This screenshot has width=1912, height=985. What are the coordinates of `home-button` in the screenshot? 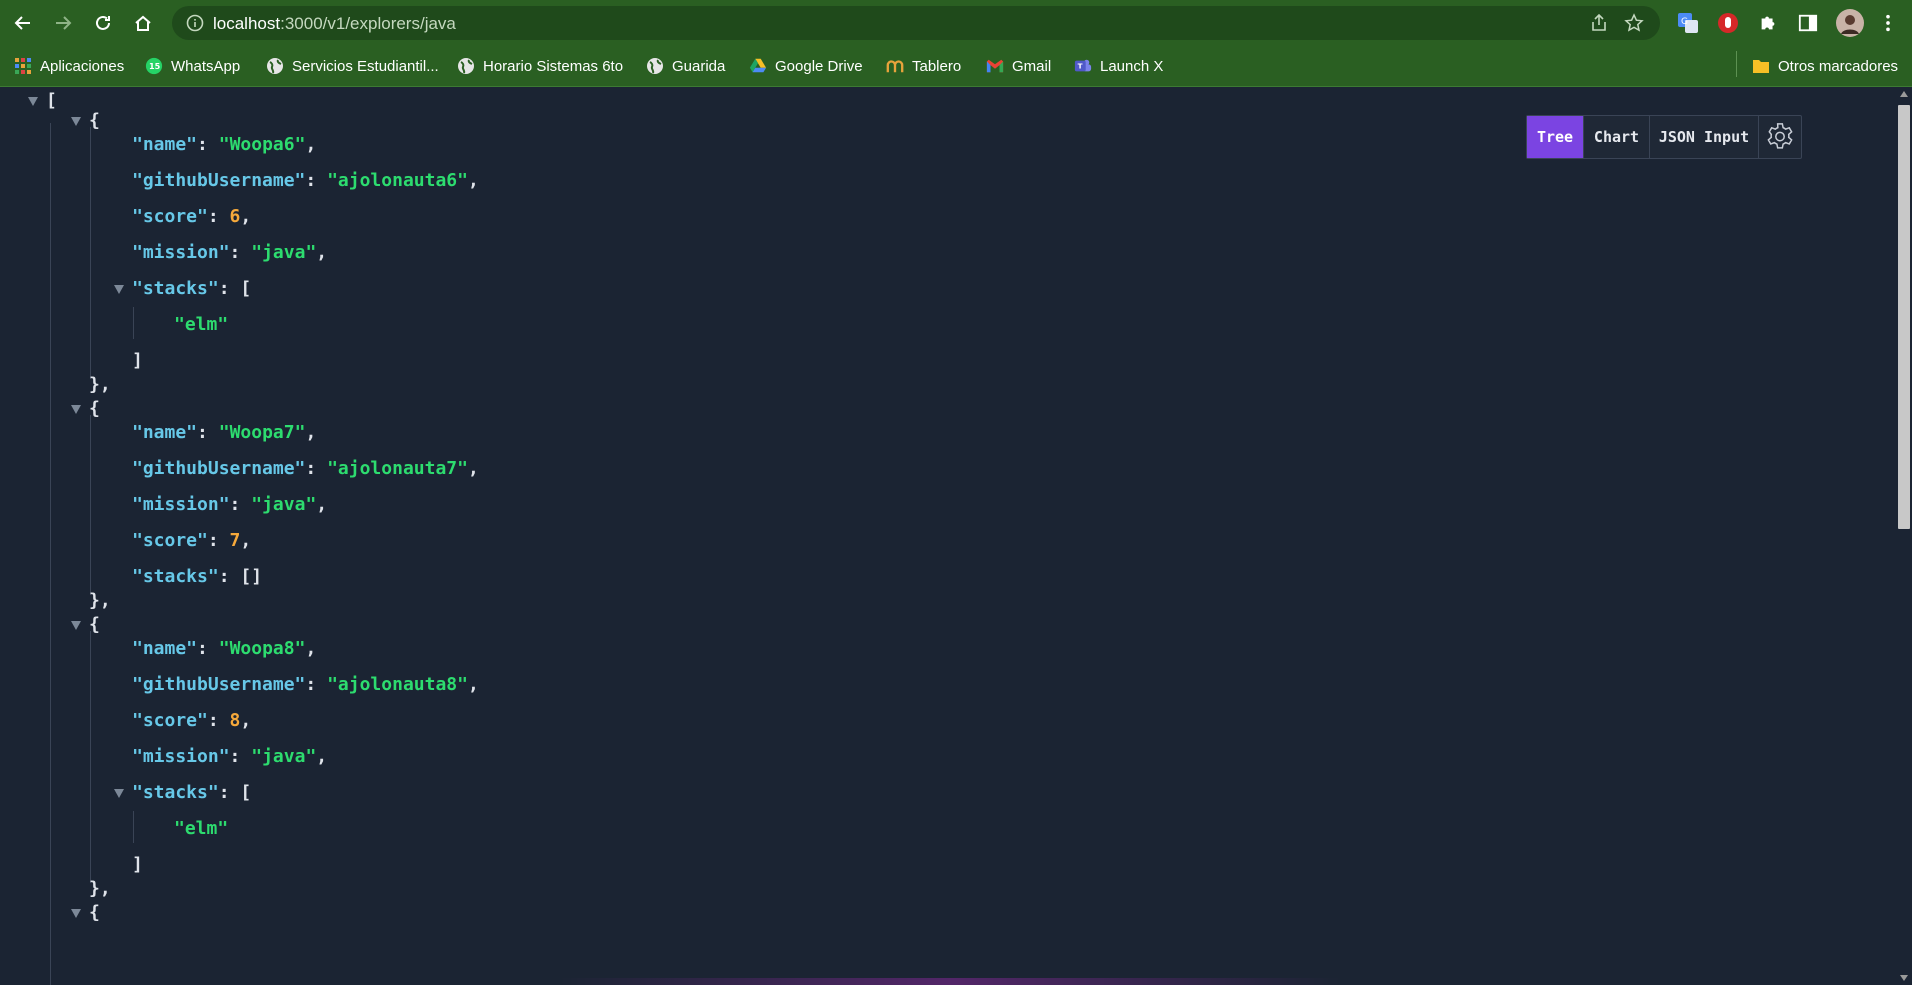 It's located at (143, 23).